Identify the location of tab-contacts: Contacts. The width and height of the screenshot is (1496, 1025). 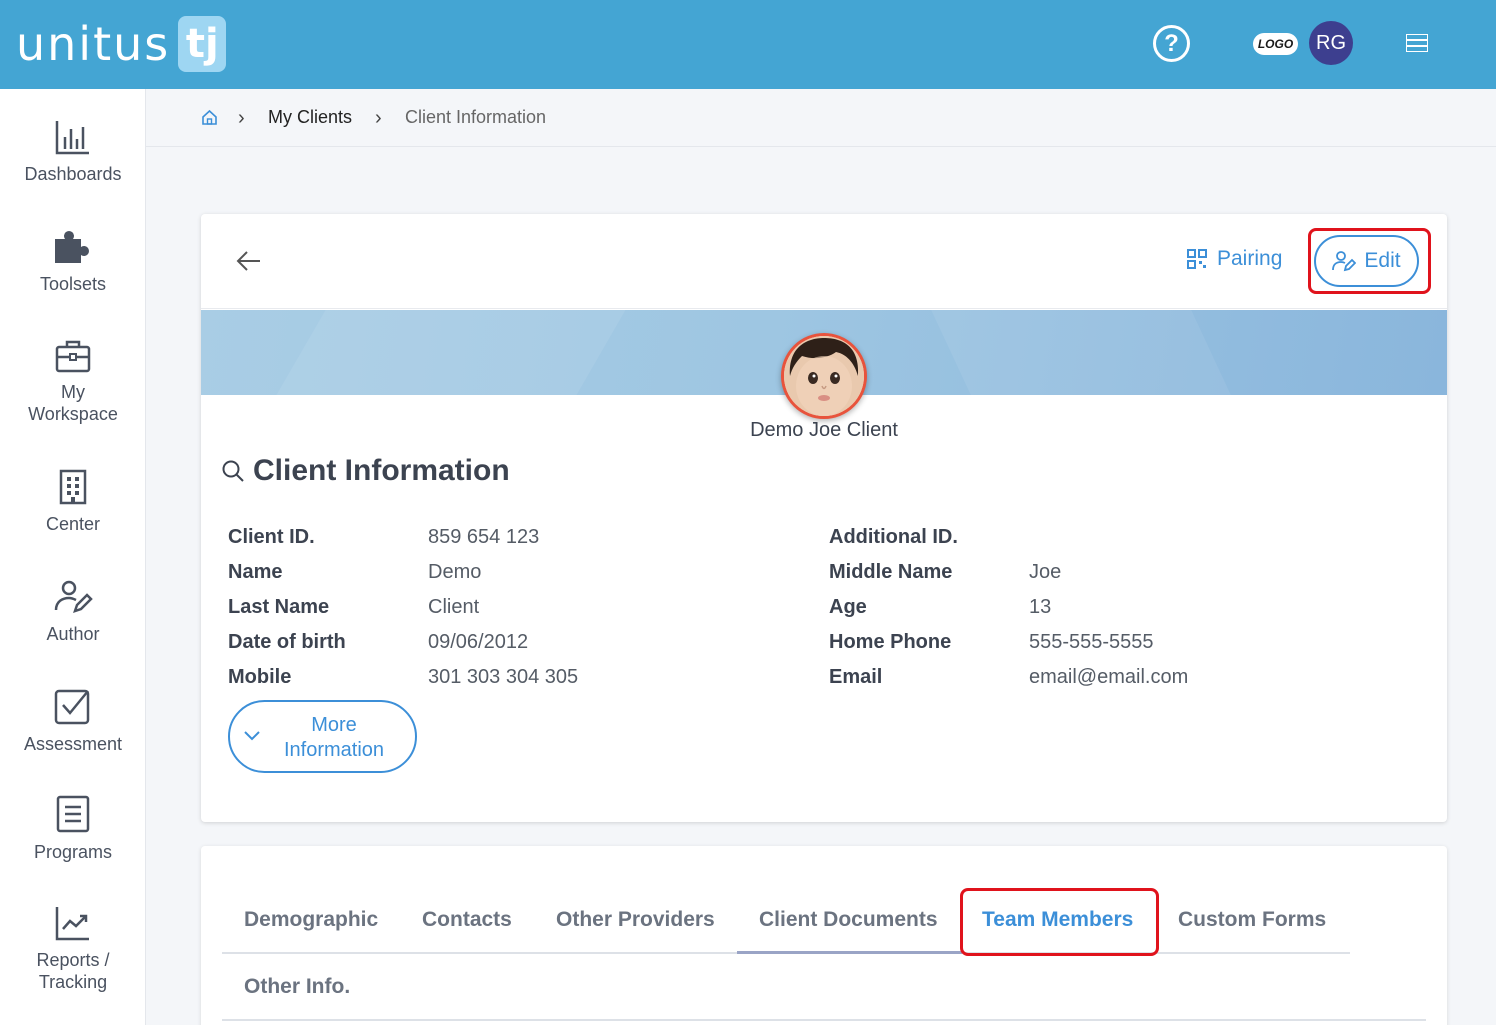
(467, 920).